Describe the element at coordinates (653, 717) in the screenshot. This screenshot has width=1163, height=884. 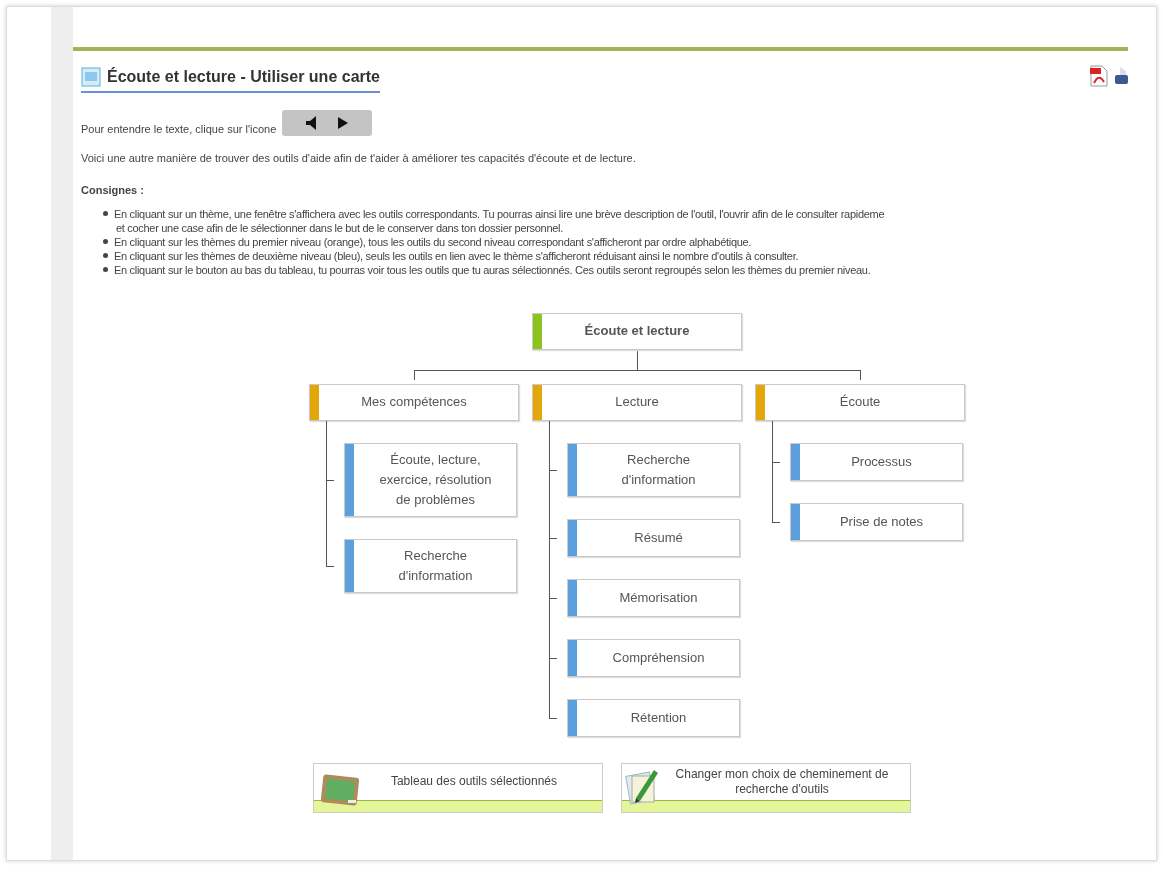
I see `topic-node: Rétention` at that location.